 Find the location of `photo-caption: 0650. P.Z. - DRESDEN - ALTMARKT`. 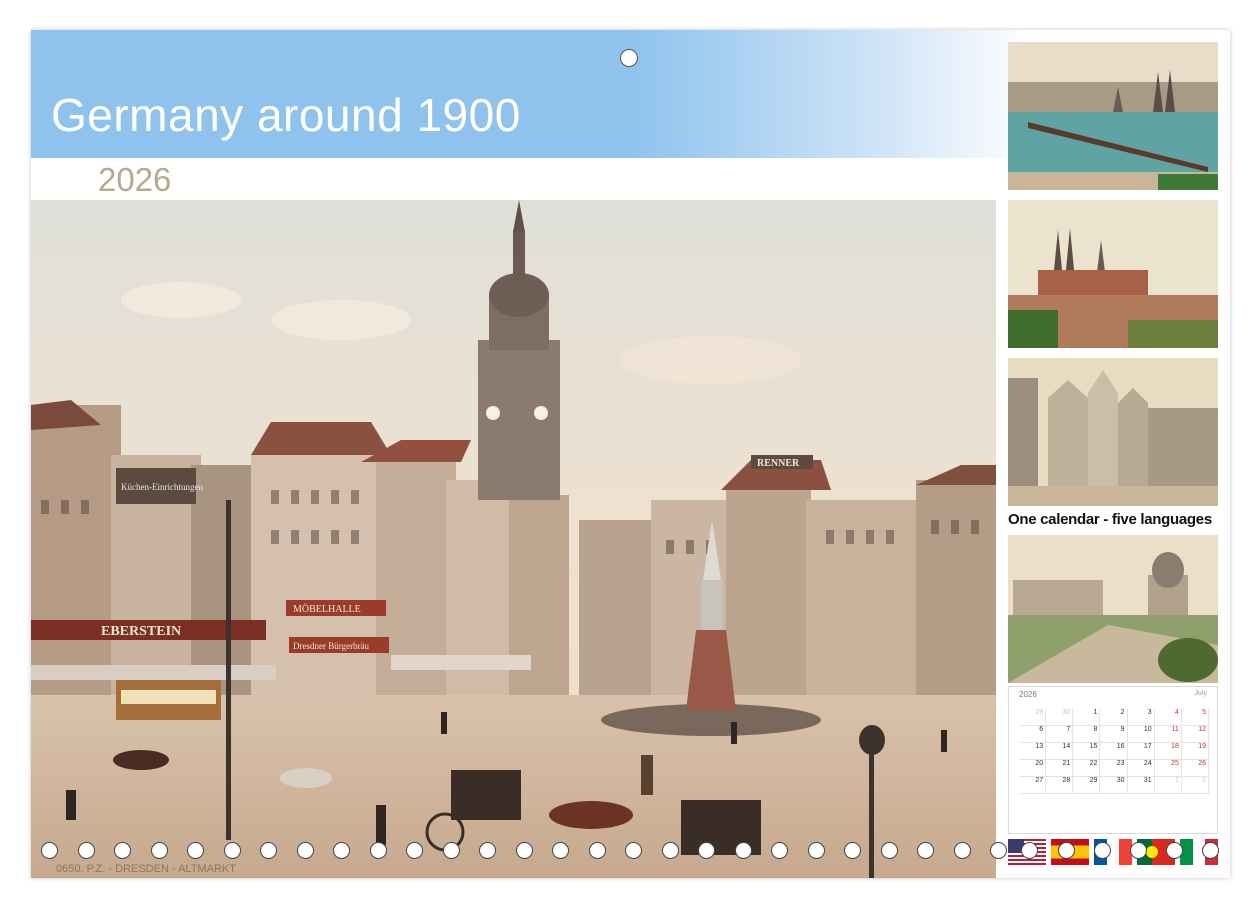

photo-caption: 0650. P.Z. - DRESDEN - ALTMARKT is located at coordinates (146, 869).